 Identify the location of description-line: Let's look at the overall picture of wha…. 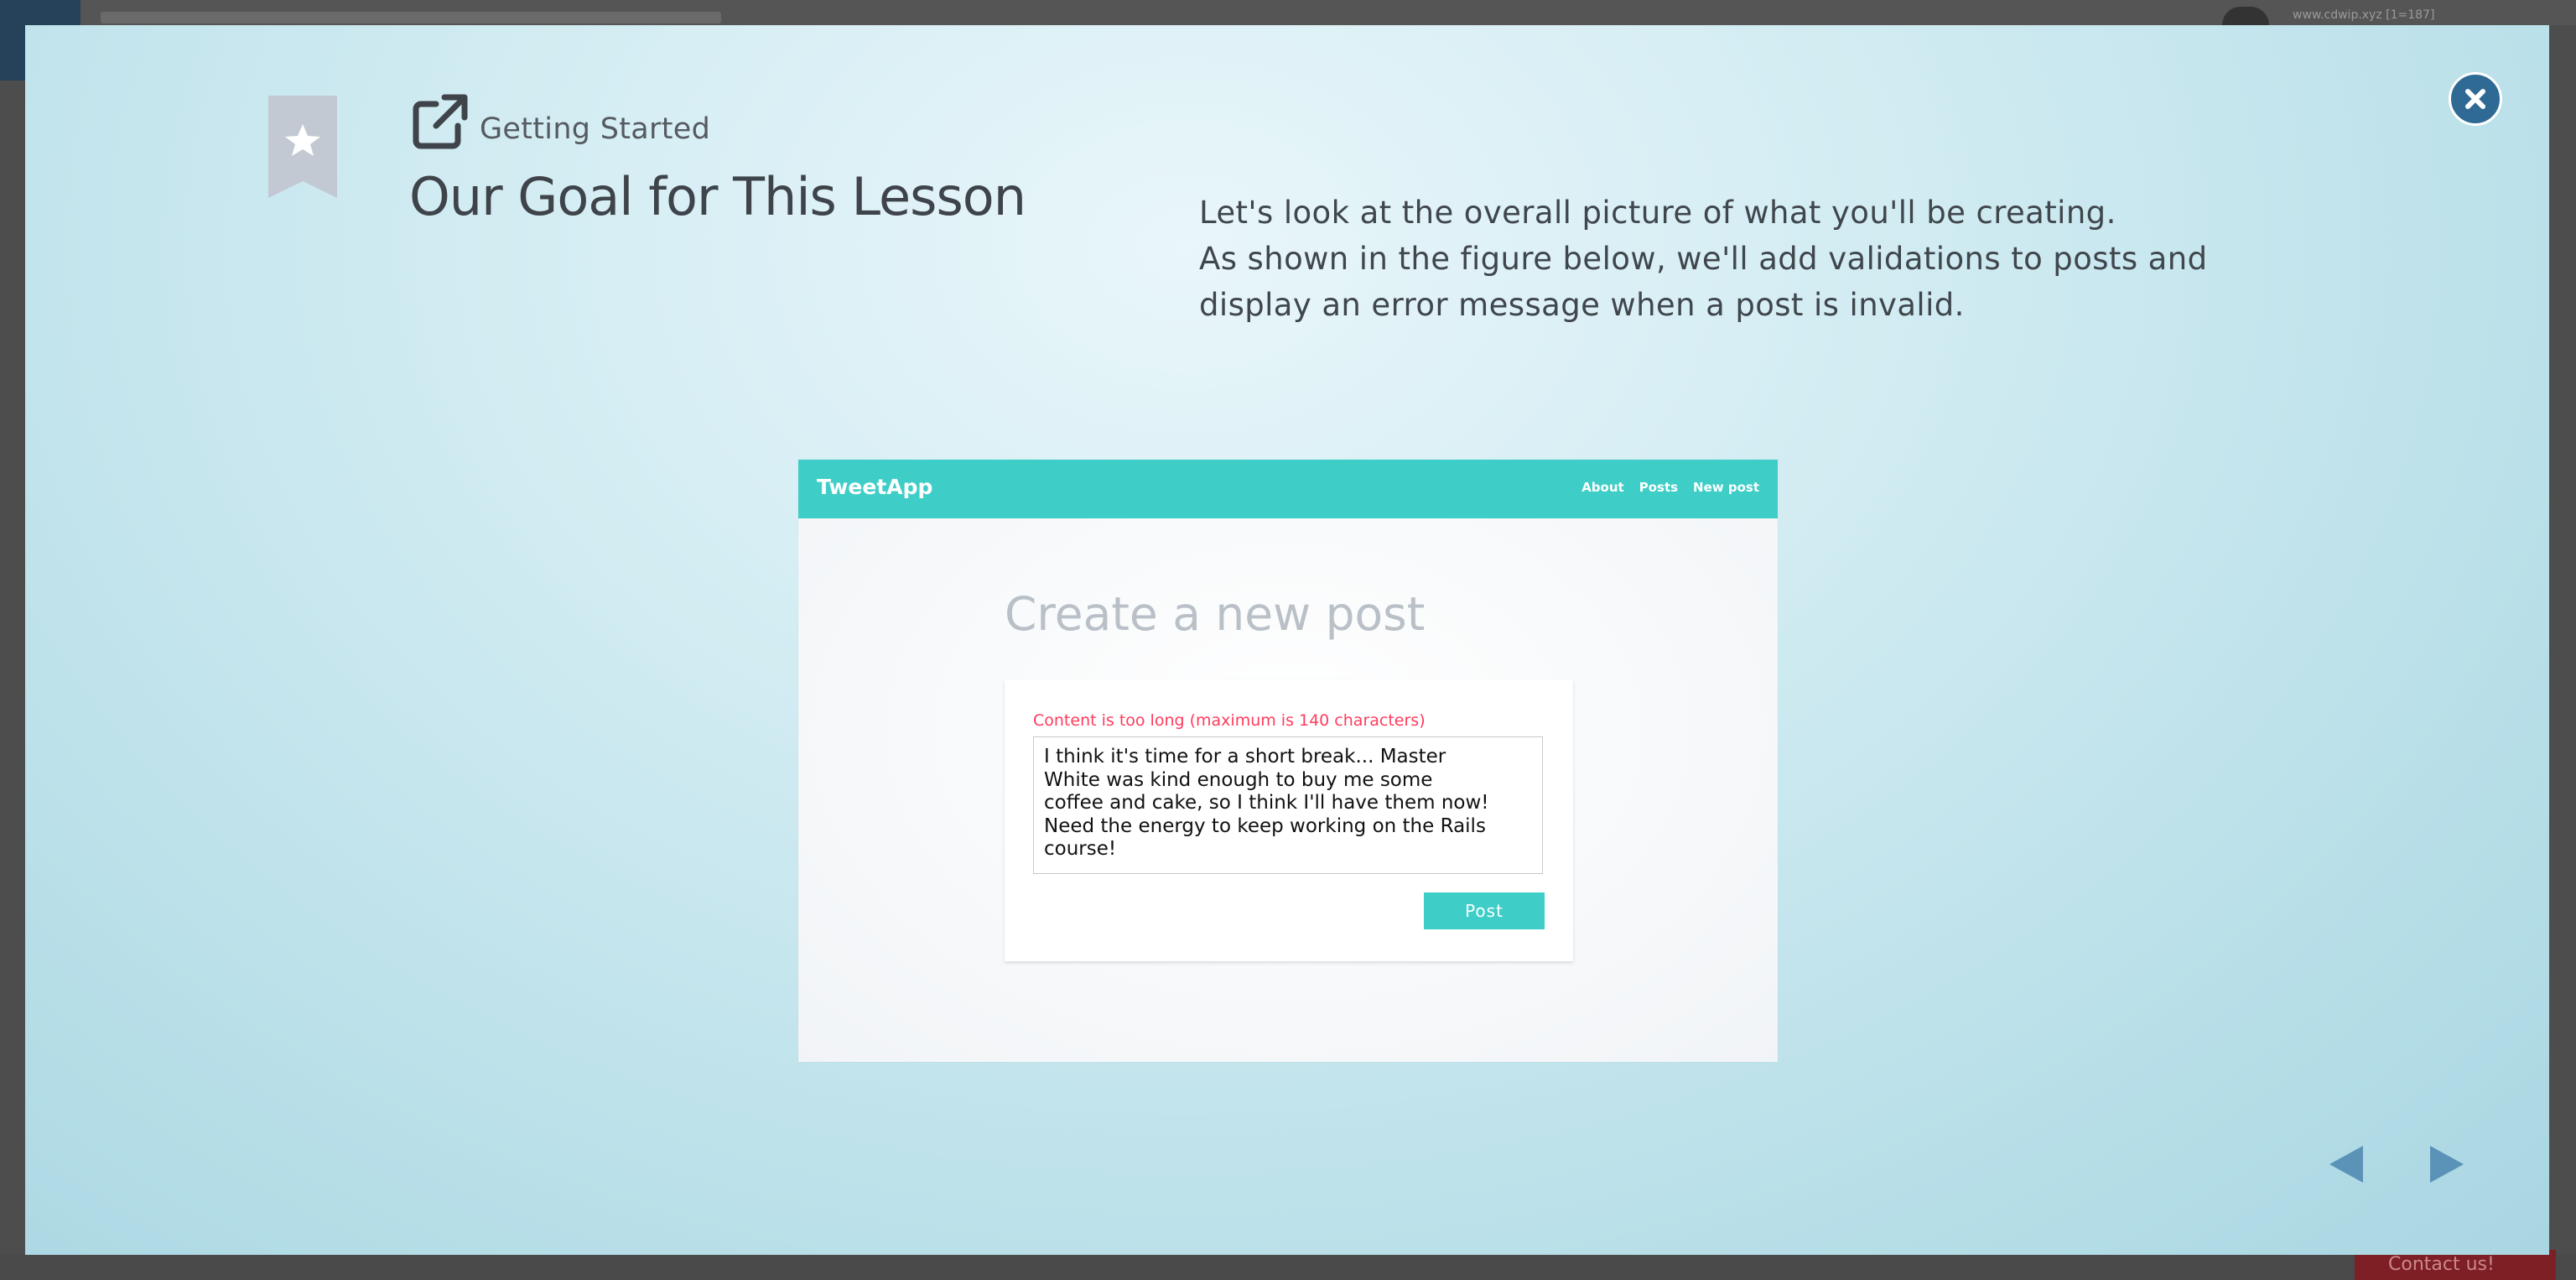
(1657, 213).